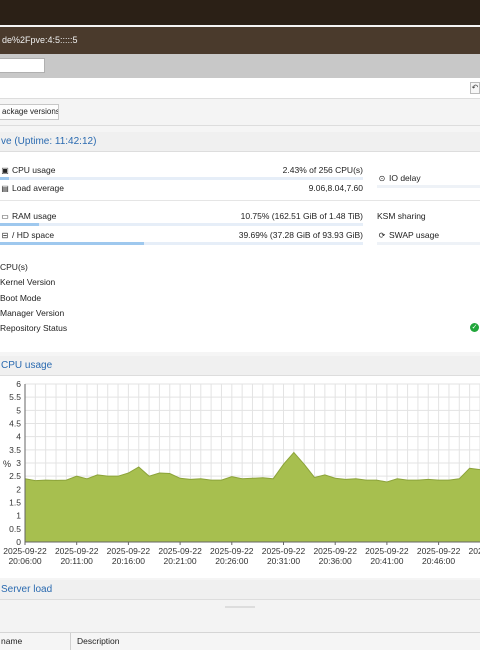 The image size is (480, 650). What do you see at coordinates (29, 112) in the screenshot?
I see `package-versions-button: ackage versions` at bounding box center [29, 112].